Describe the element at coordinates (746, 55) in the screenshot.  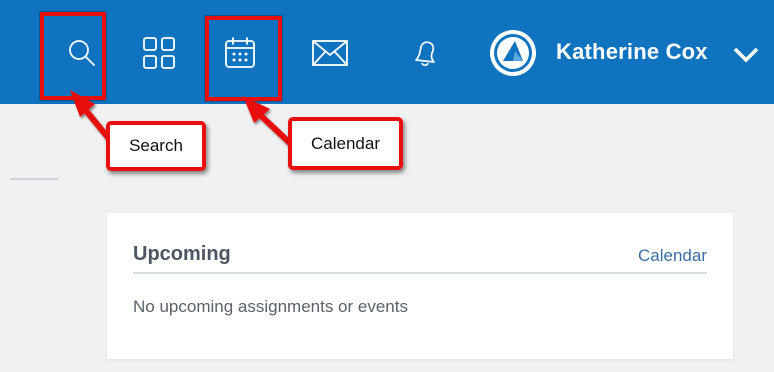
I see `chevron-down-icon` at that location.